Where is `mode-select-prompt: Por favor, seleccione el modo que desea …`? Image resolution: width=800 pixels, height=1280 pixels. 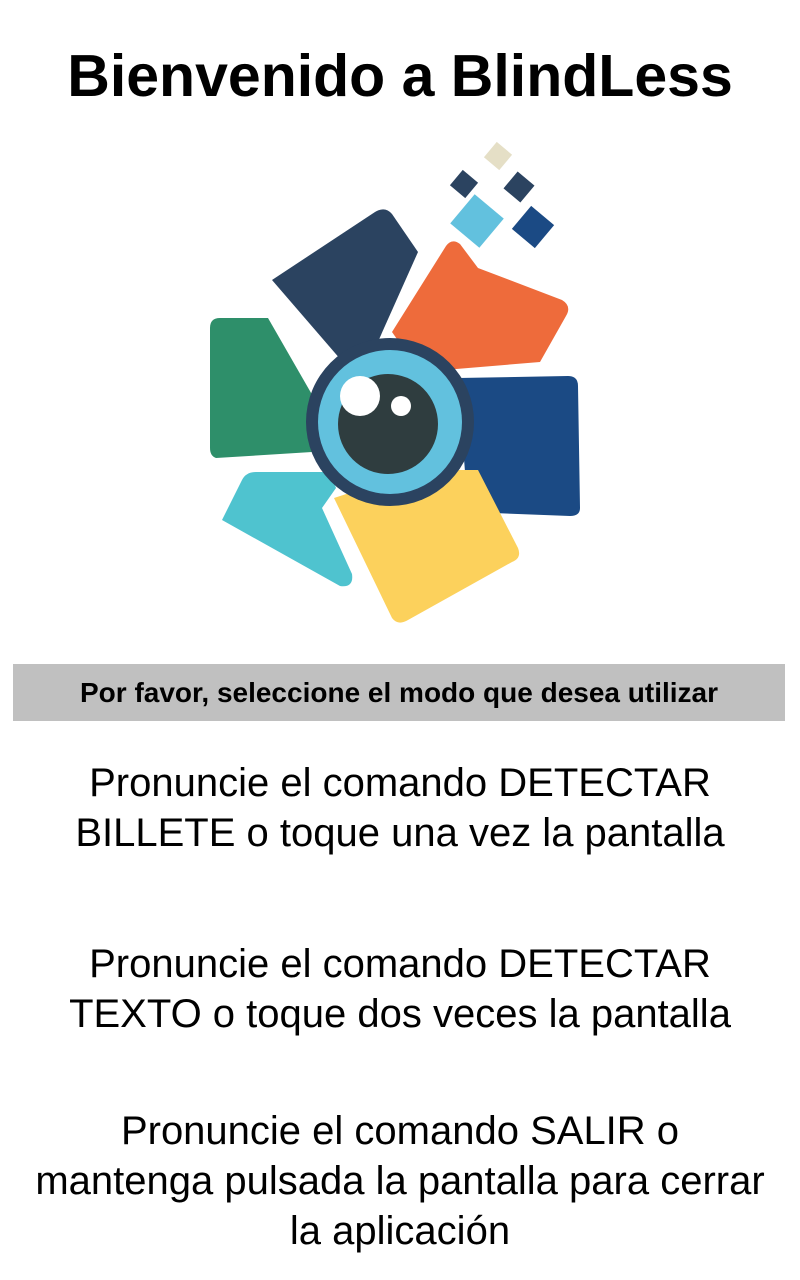
mode-select-prompt: Por favor, seleccione el modo que desea … is located at coordinates (399, 692).